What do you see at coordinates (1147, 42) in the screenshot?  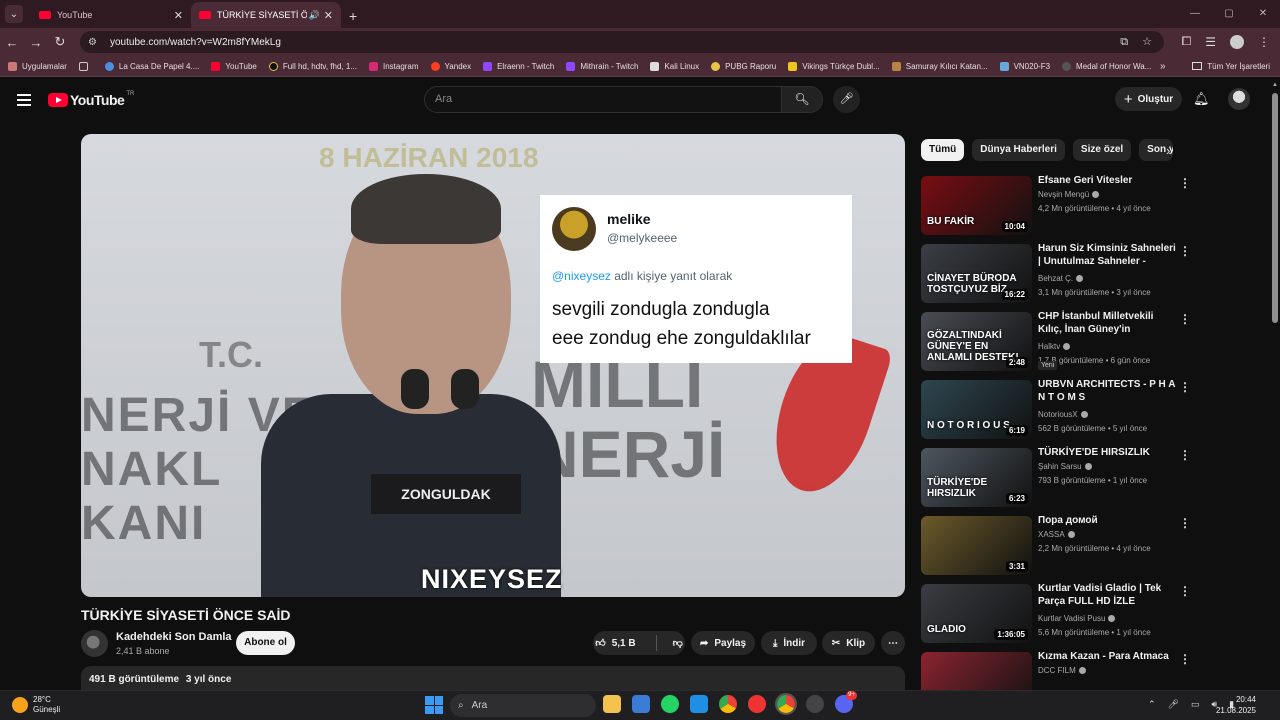 I see `bookmark-star-icon: ☆` at bounding box center [1147, 42].